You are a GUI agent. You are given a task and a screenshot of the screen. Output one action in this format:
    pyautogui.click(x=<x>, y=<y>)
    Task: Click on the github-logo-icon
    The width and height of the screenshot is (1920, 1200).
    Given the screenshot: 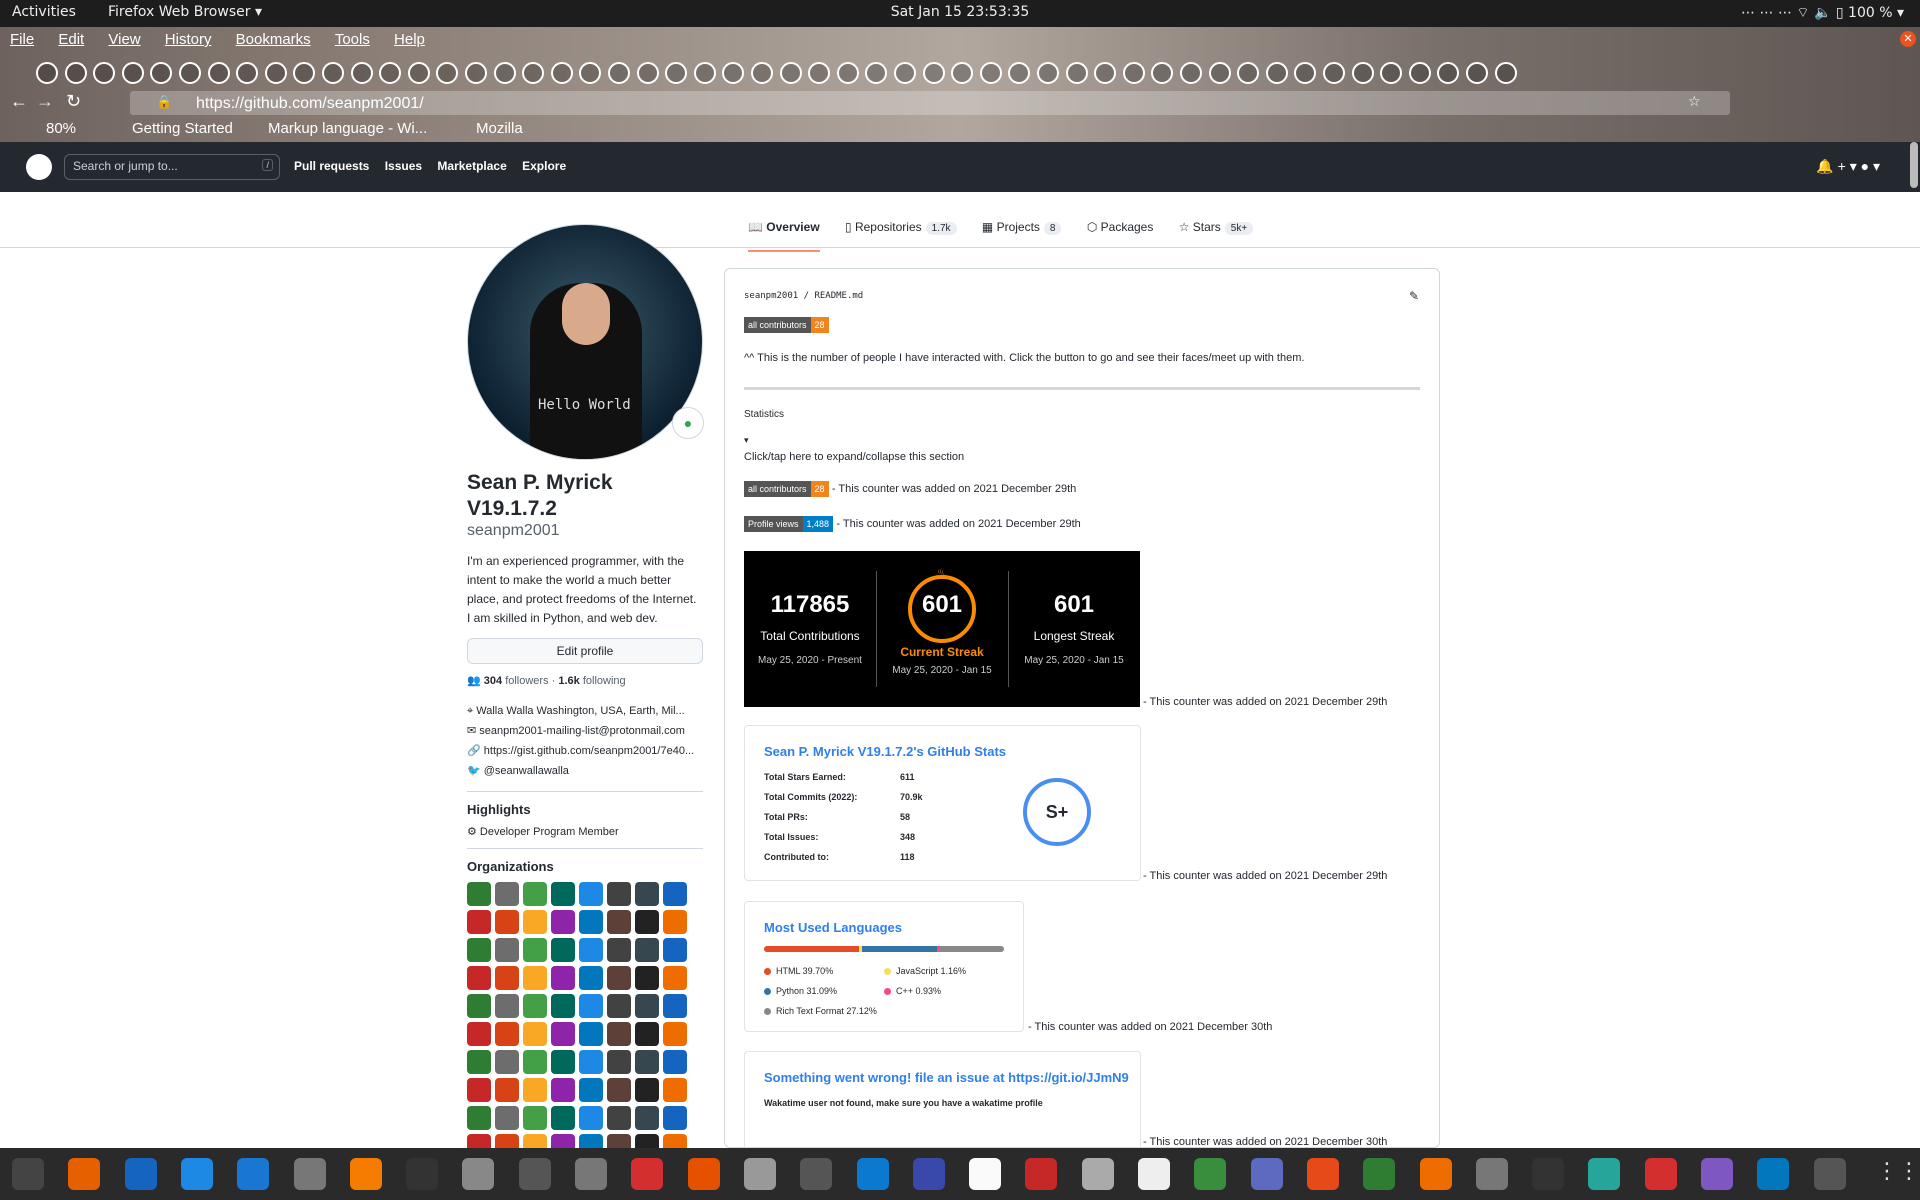 What is the action you would take?
    pyautogui.click(x=39, y=167)
    